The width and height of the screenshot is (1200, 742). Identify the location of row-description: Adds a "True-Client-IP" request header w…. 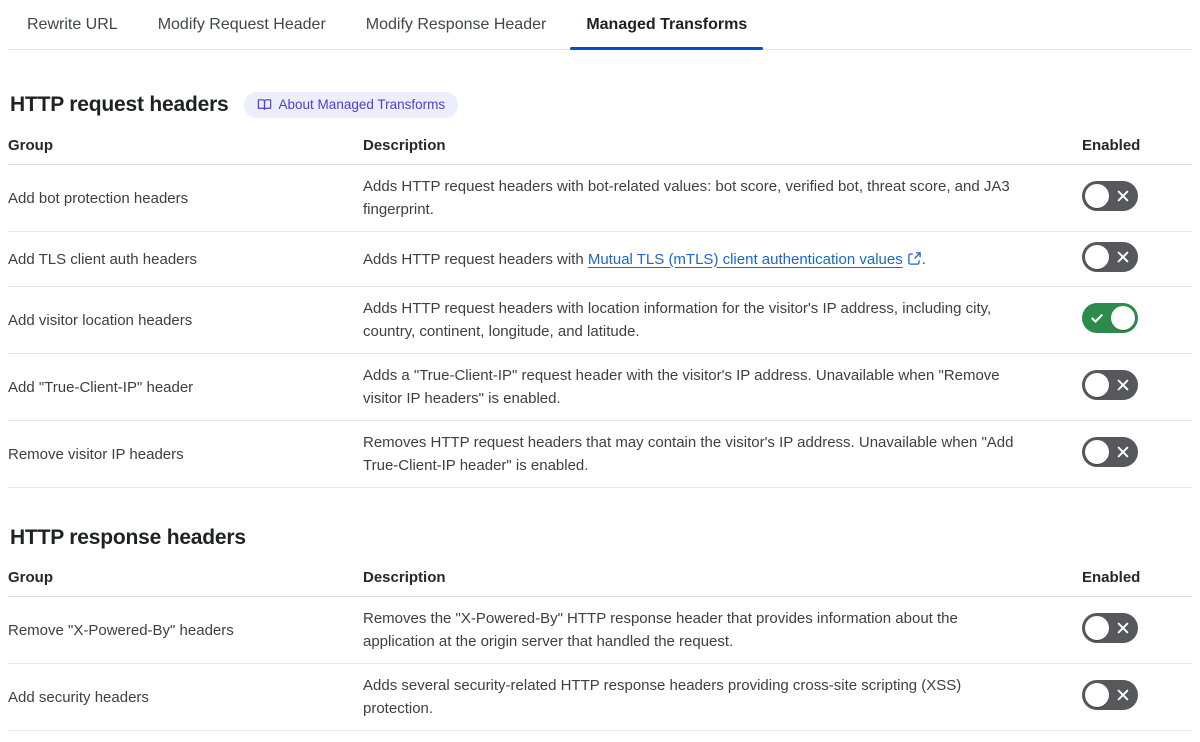
(681, 387).